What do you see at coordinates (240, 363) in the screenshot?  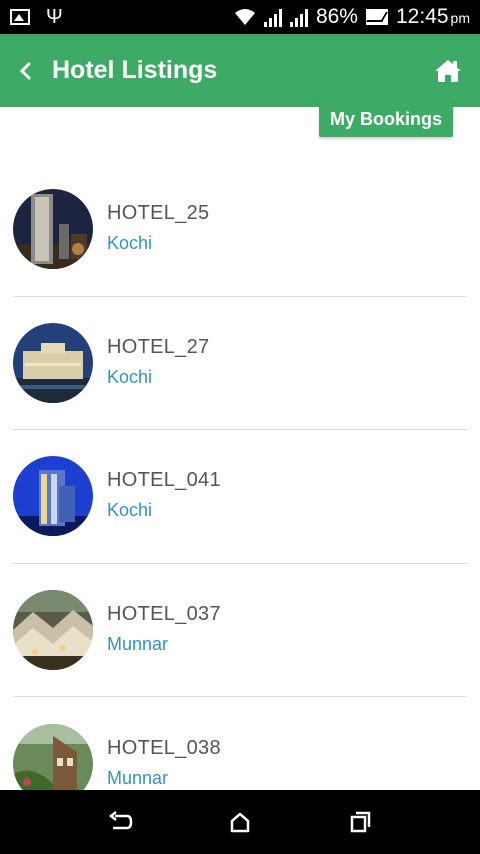 I see `list-item: HOTEL_27 Kochi` at bounding box center [240, 363].